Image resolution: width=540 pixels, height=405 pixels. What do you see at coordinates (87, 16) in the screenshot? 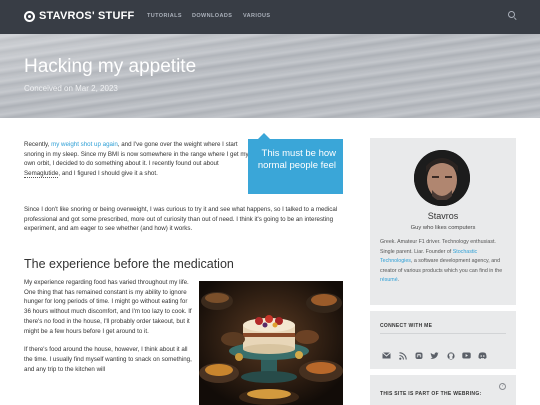
I see `site-name: STAVROS' STUFF` at bounding box center [87, 16].